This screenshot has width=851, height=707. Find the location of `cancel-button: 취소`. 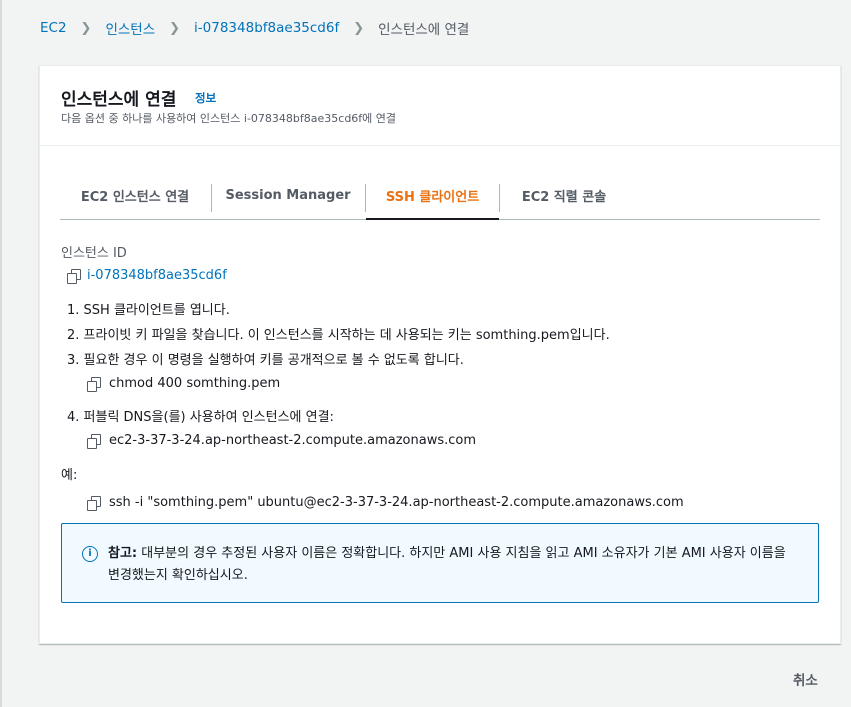

cancel-button: 취소 is located at coordinates (805, 679).